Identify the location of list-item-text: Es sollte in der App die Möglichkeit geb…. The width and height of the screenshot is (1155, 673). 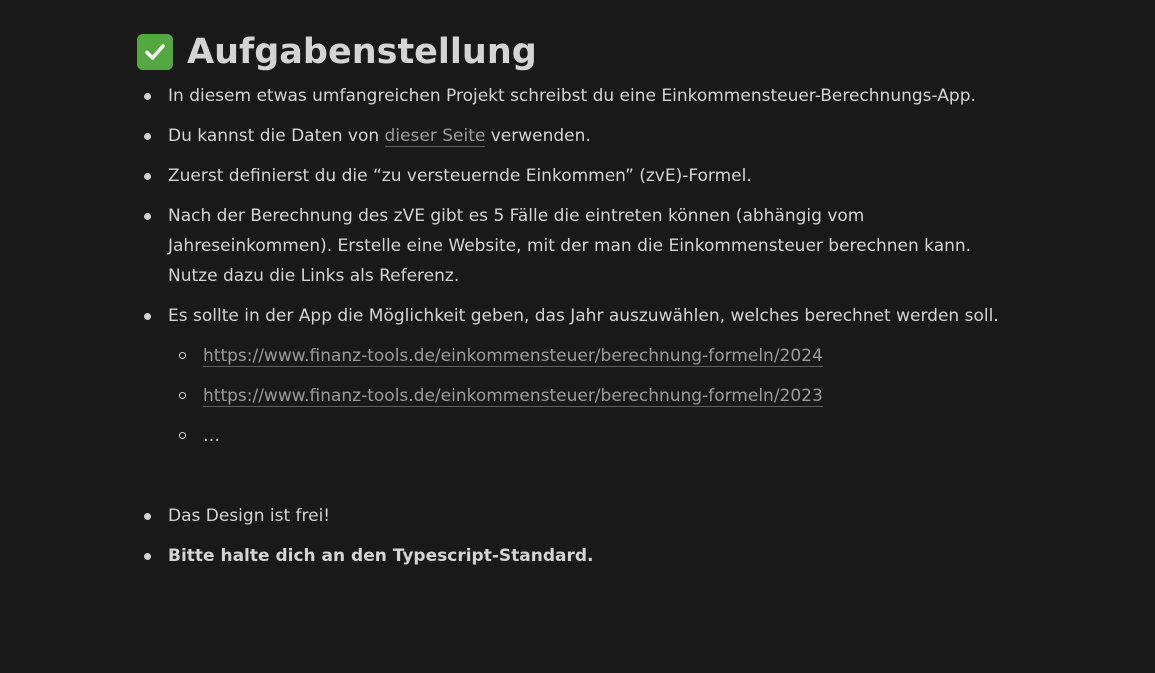
(583, 316).